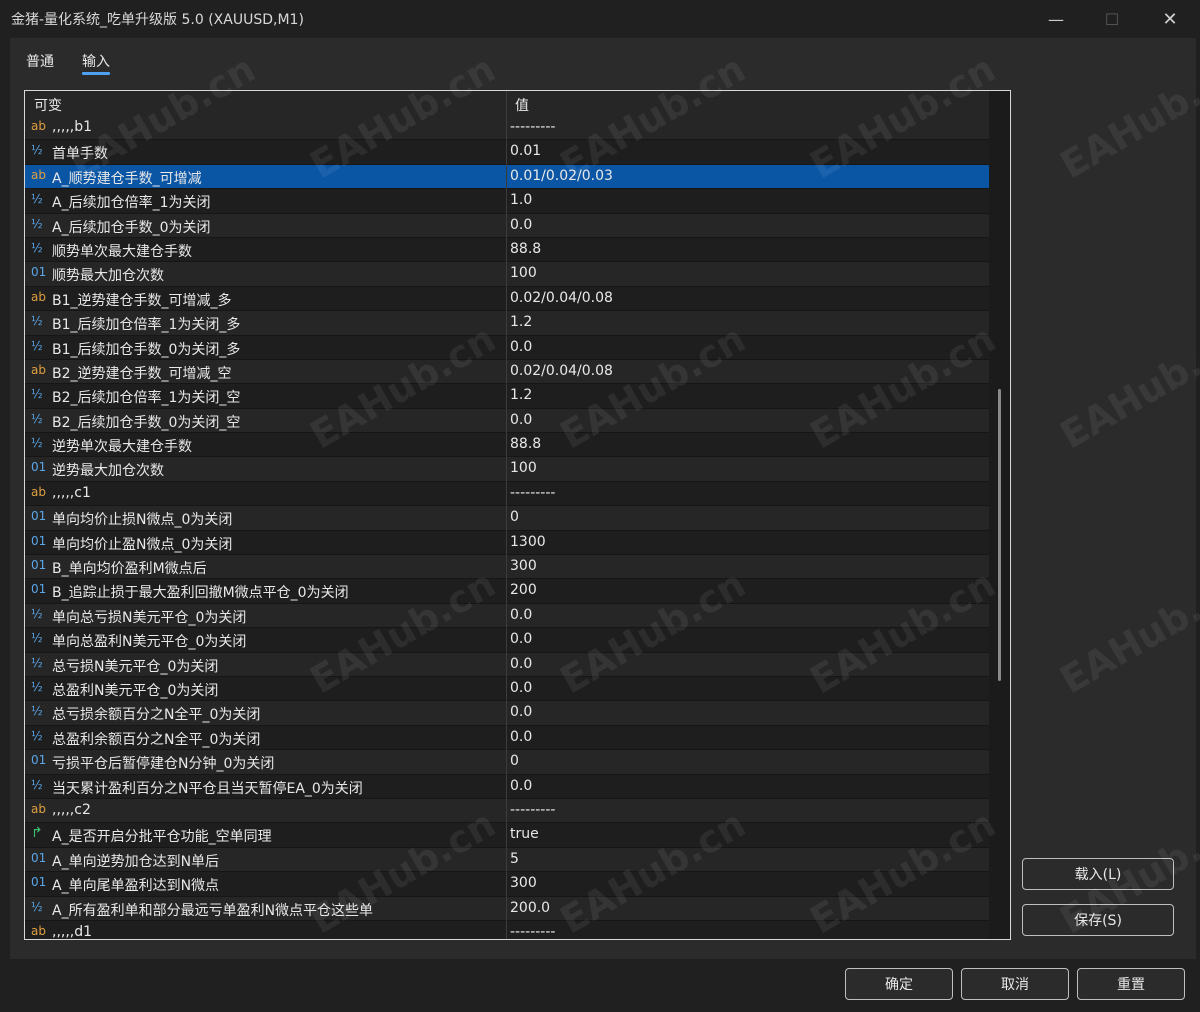 The width and height of the screenshot is (1200, 1012). I want to click on table-row: 01 逆势最大加仓次数 100, so click(507, 469).